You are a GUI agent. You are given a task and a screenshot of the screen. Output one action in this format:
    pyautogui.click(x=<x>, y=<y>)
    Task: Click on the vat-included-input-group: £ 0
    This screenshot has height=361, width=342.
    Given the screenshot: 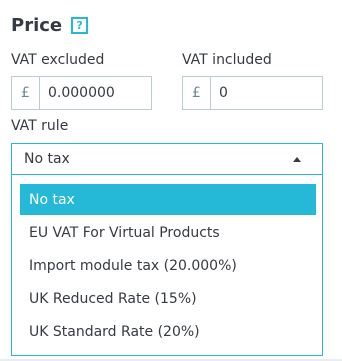 What is the action you would take?
    pyautogui.click(x=252, y=93)
    